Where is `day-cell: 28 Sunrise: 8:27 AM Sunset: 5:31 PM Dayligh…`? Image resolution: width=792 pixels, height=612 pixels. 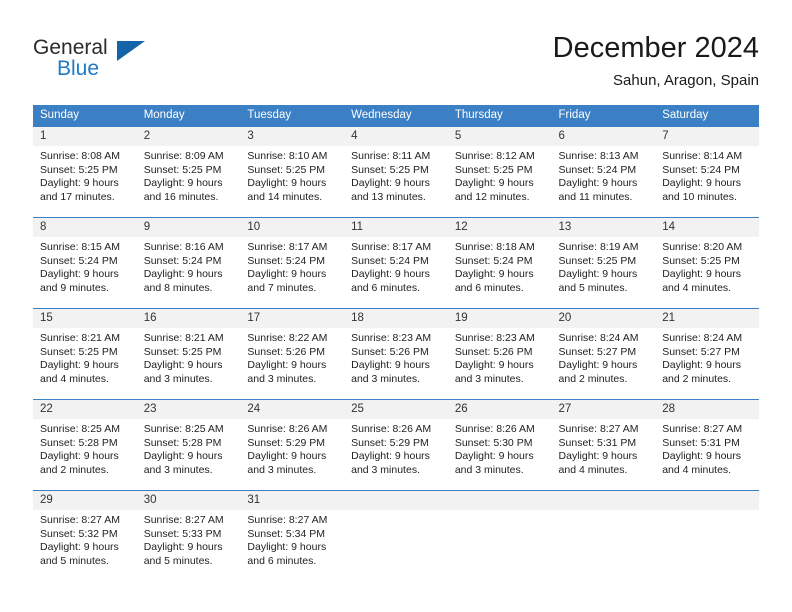
day-cell: 28 Sunrise: 8:27 AM Sunset: 5:31 PM Dayligh… is located at coordinates (707, 445).